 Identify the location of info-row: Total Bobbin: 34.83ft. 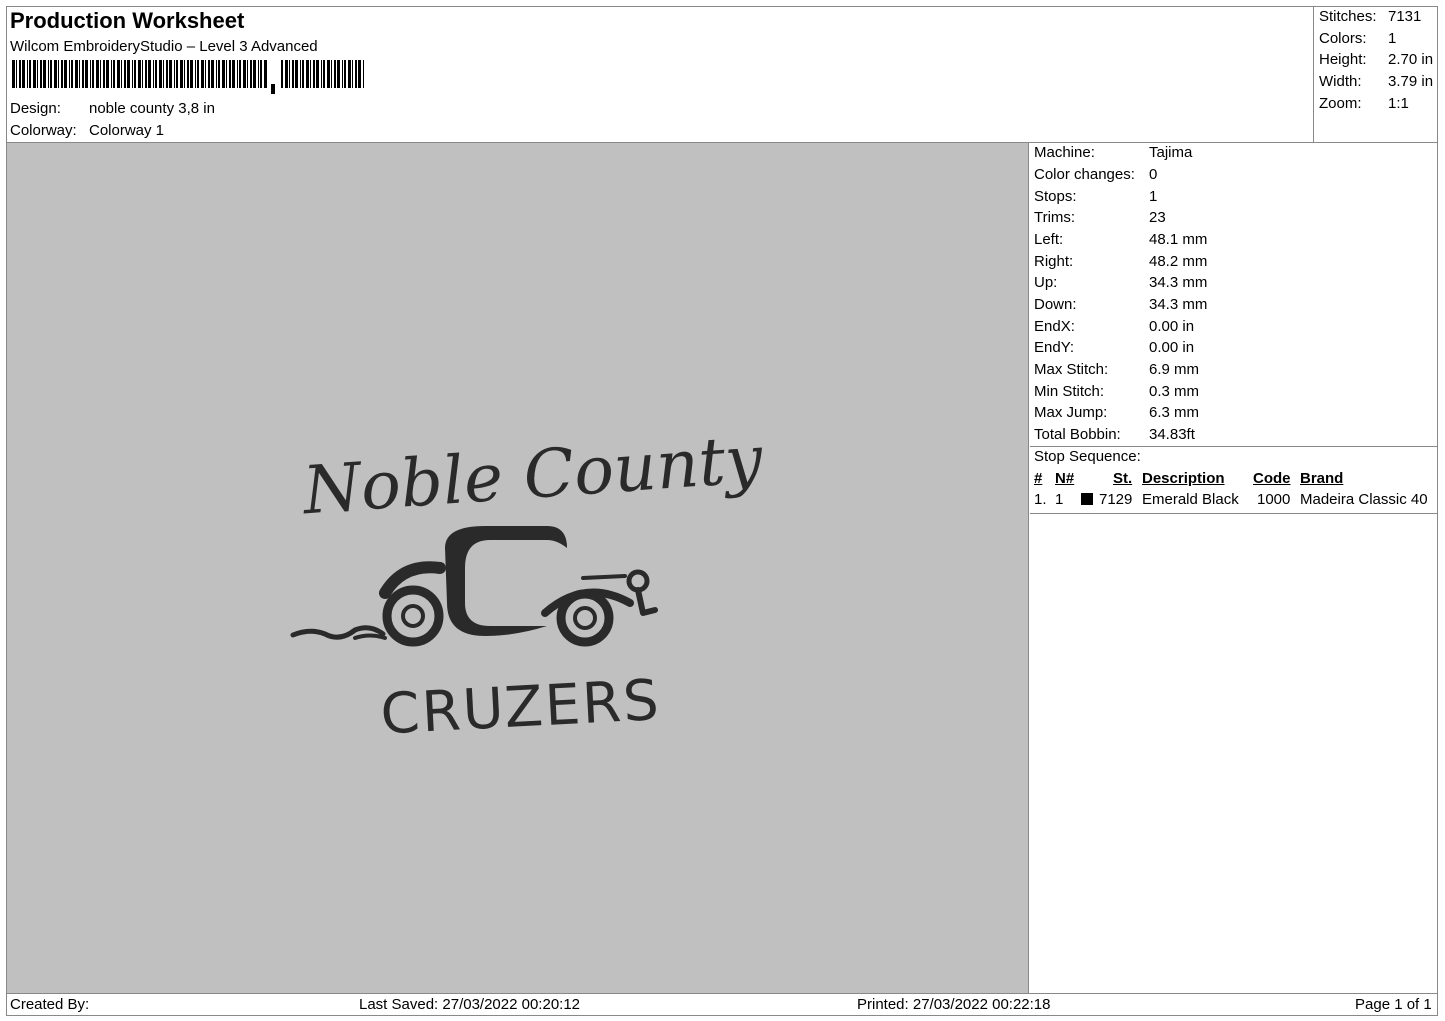
(1114, 434).